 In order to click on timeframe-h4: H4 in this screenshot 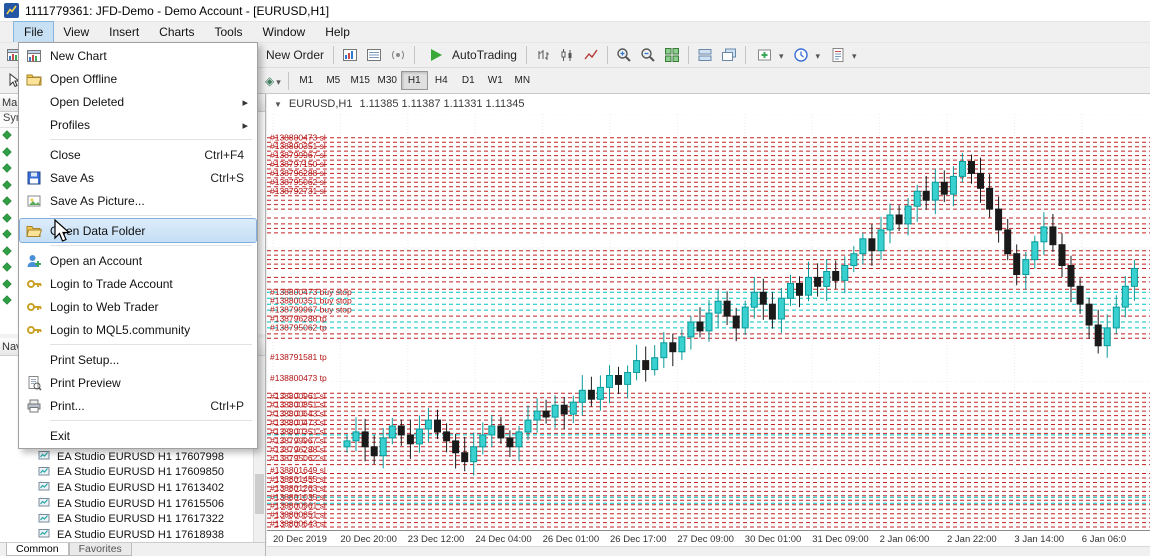, I will do `click(441, 80)`.